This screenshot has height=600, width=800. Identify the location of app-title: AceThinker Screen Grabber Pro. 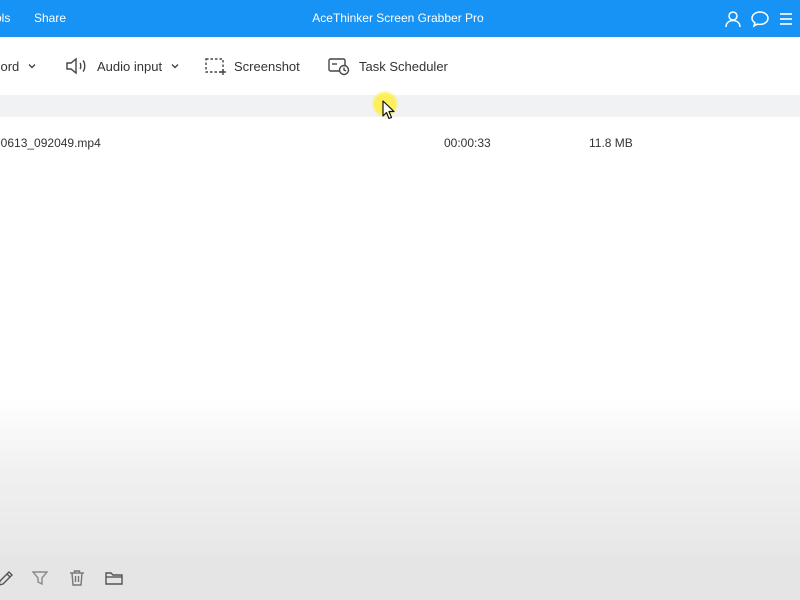
(398, 18).